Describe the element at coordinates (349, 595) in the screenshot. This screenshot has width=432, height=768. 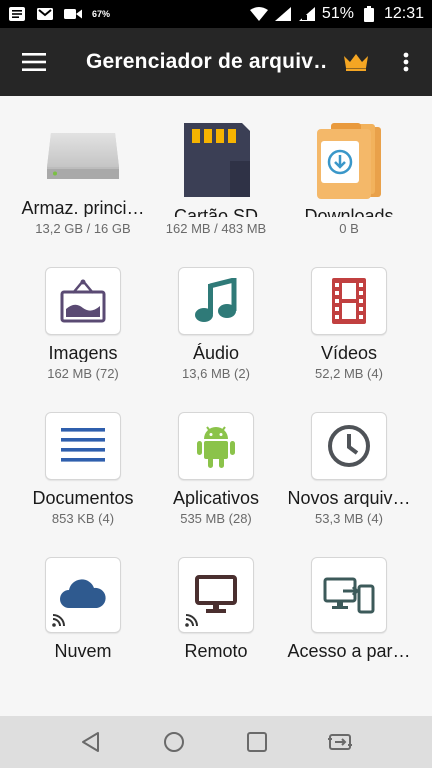
I see `pc-to-device-icon` at that location.